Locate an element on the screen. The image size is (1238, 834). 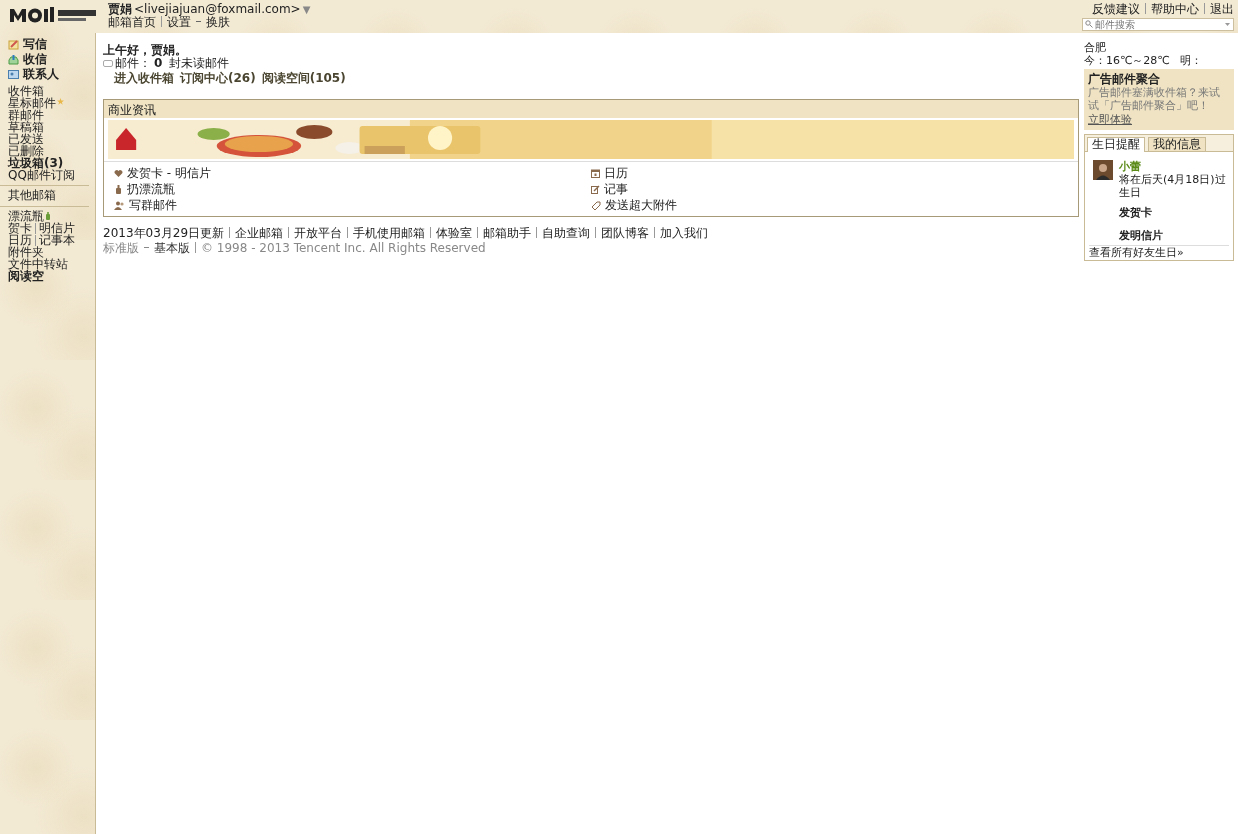
weather-city: 合肥 is located at coordinates (1095, 47).